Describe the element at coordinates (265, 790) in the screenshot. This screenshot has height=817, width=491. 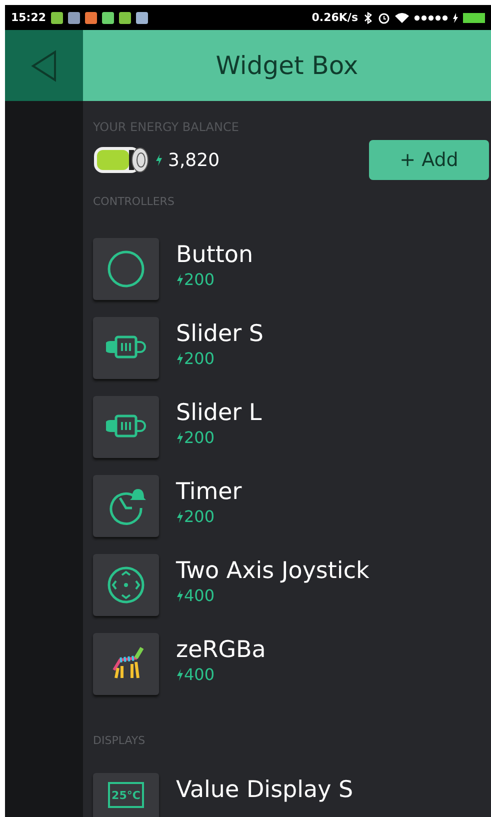
I see `widget-name: Value Display S` at that location.